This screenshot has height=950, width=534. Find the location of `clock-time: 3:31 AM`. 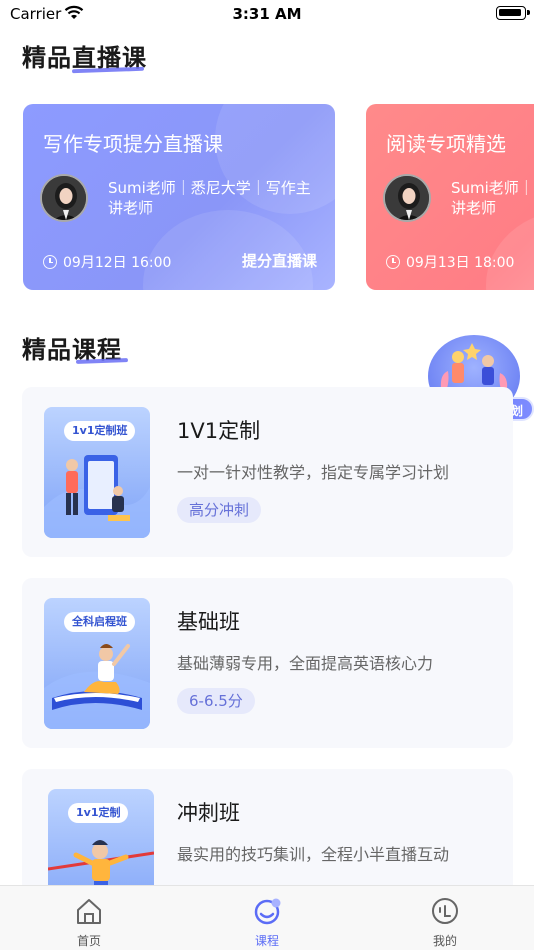

clock-time: 3:31 AM is located at coordinates (267, 14).